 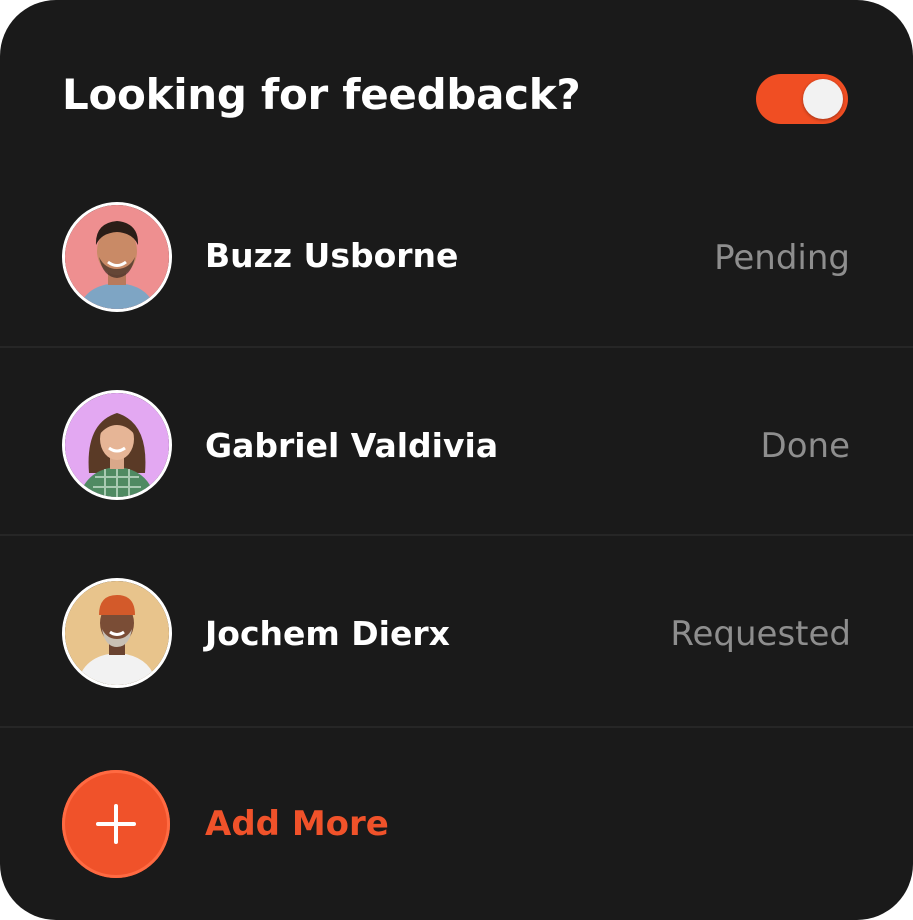 I want to click on status-label: Pending, so click(x=782, y=258).